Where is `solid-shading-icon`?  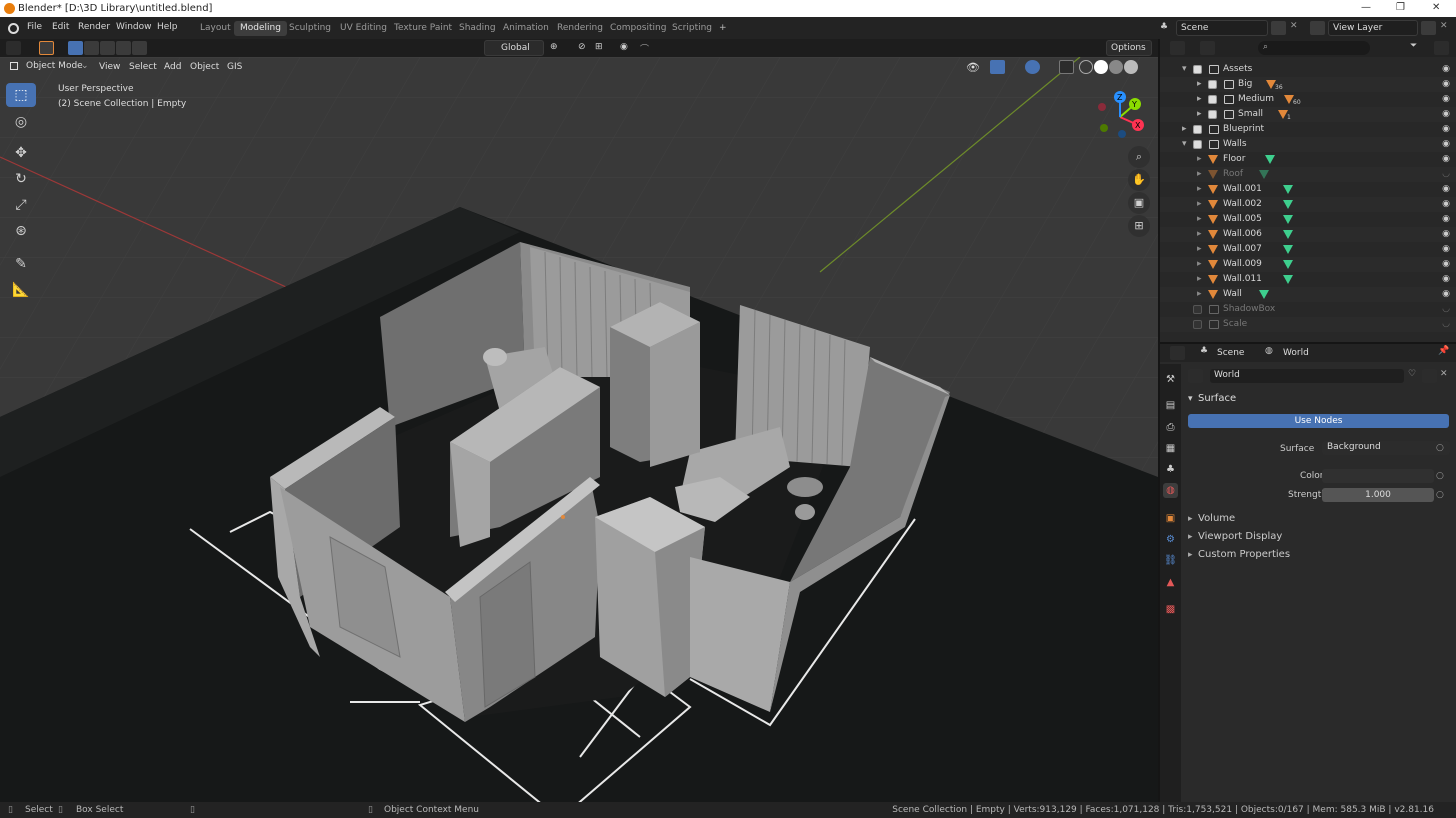 solid-shading-icon is located at coordinates (1101, 67).